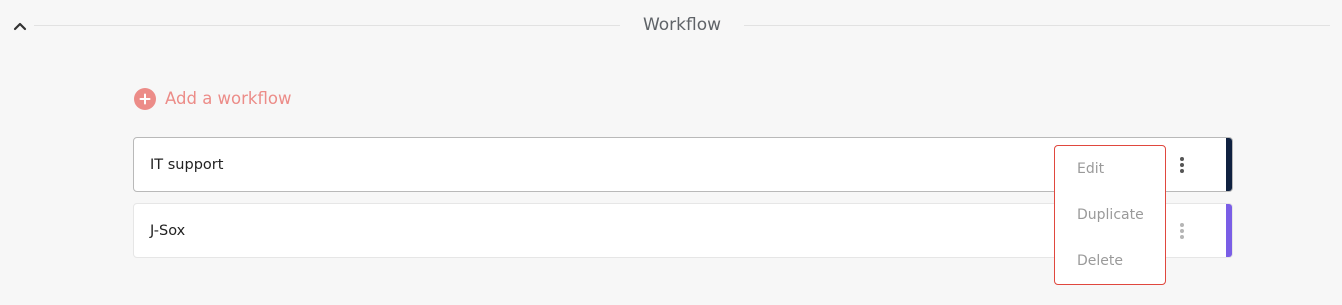  What do you see at coordinates (327, 25) in the screenshot?
I see `header-divider-left` at bounding box center [327, 25].